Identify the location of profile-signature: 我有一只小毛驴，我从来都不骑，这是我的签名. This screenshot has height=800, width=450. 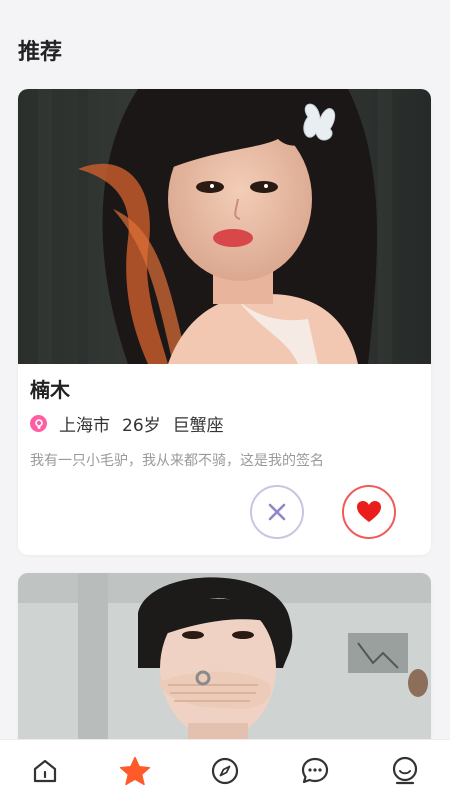
(177, 461).